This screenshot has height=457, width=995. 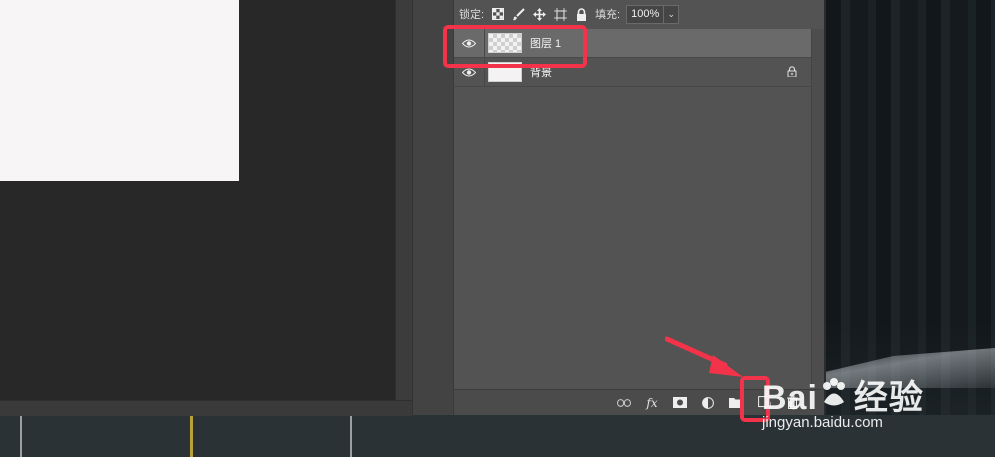 I want to click on watermark-url: jingyan.baidu.com, so click(x=822, y=422).